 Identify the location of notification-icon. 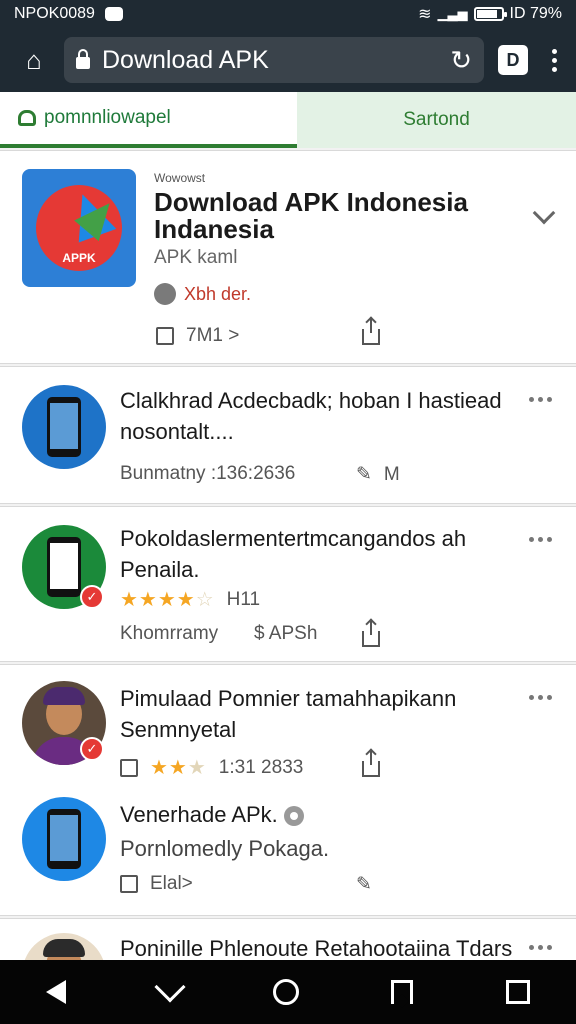
(113, 14).